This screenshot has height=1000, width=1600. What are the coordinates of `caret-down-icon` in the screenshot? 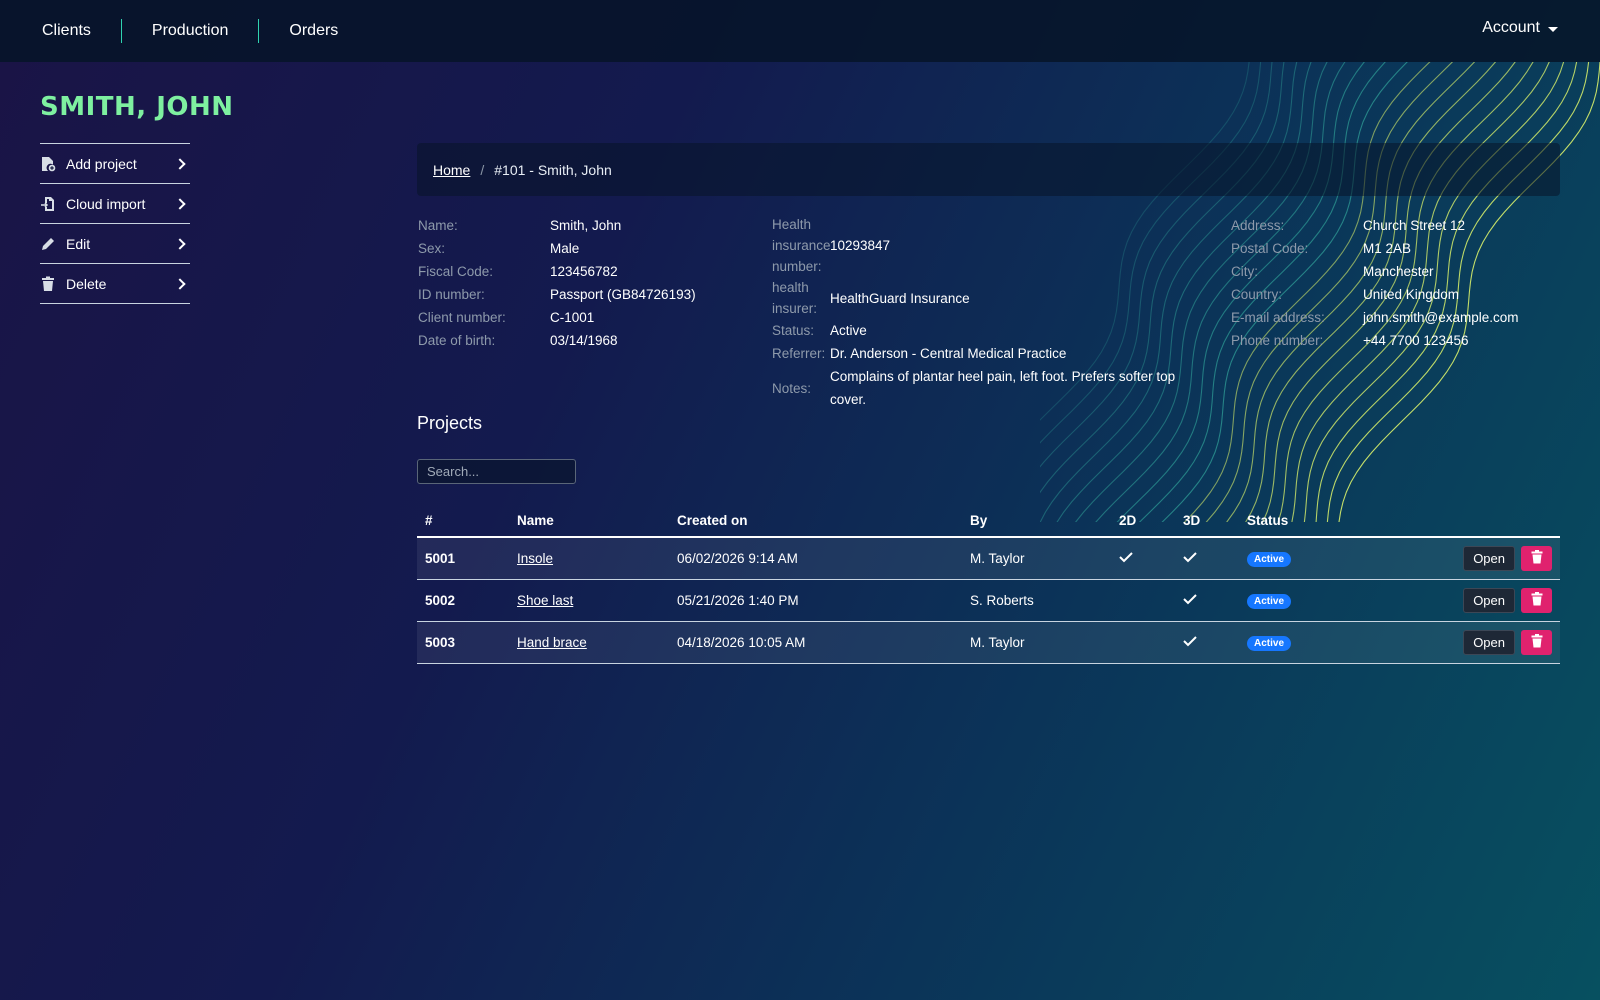 It's located at (1553, 29).